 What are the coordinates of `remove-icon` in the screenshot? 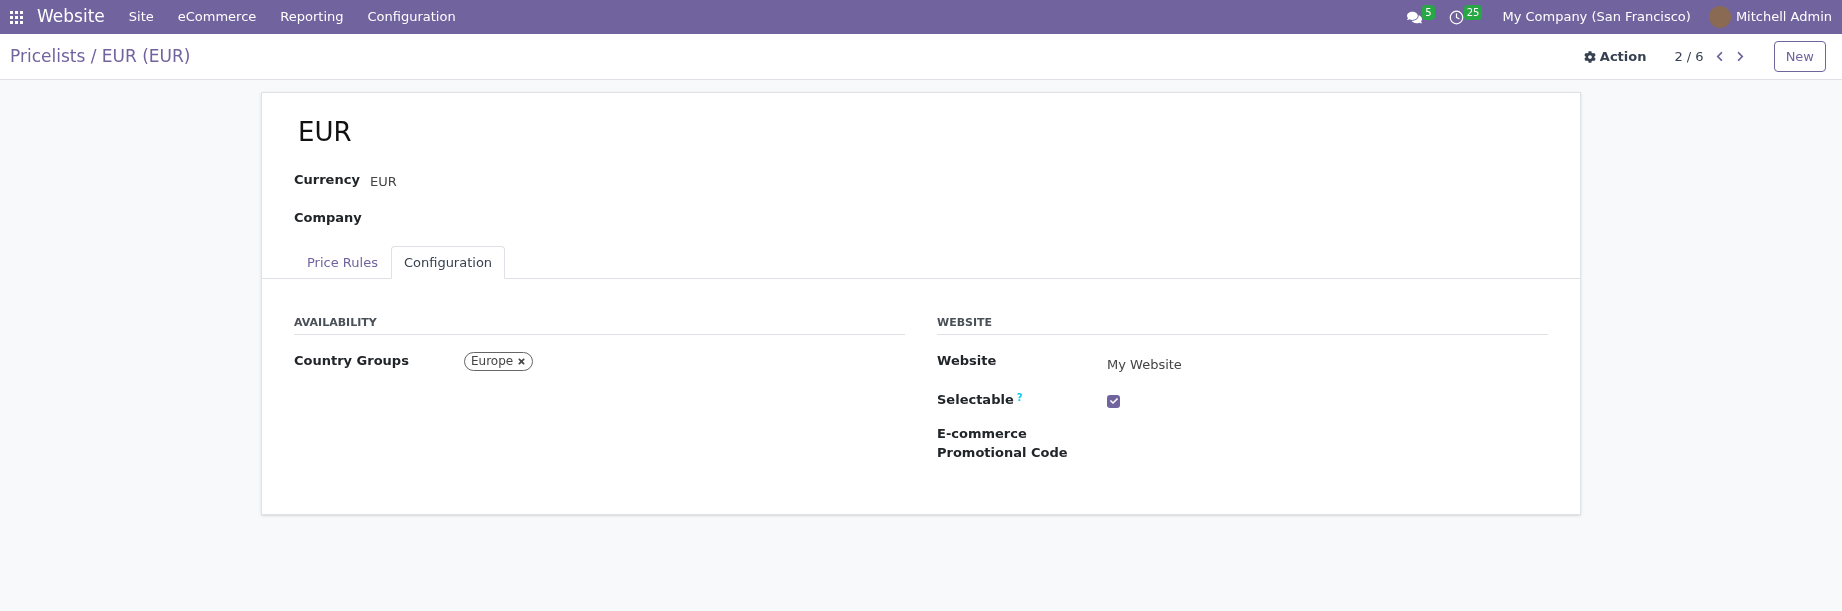 It's located at (522, 361).